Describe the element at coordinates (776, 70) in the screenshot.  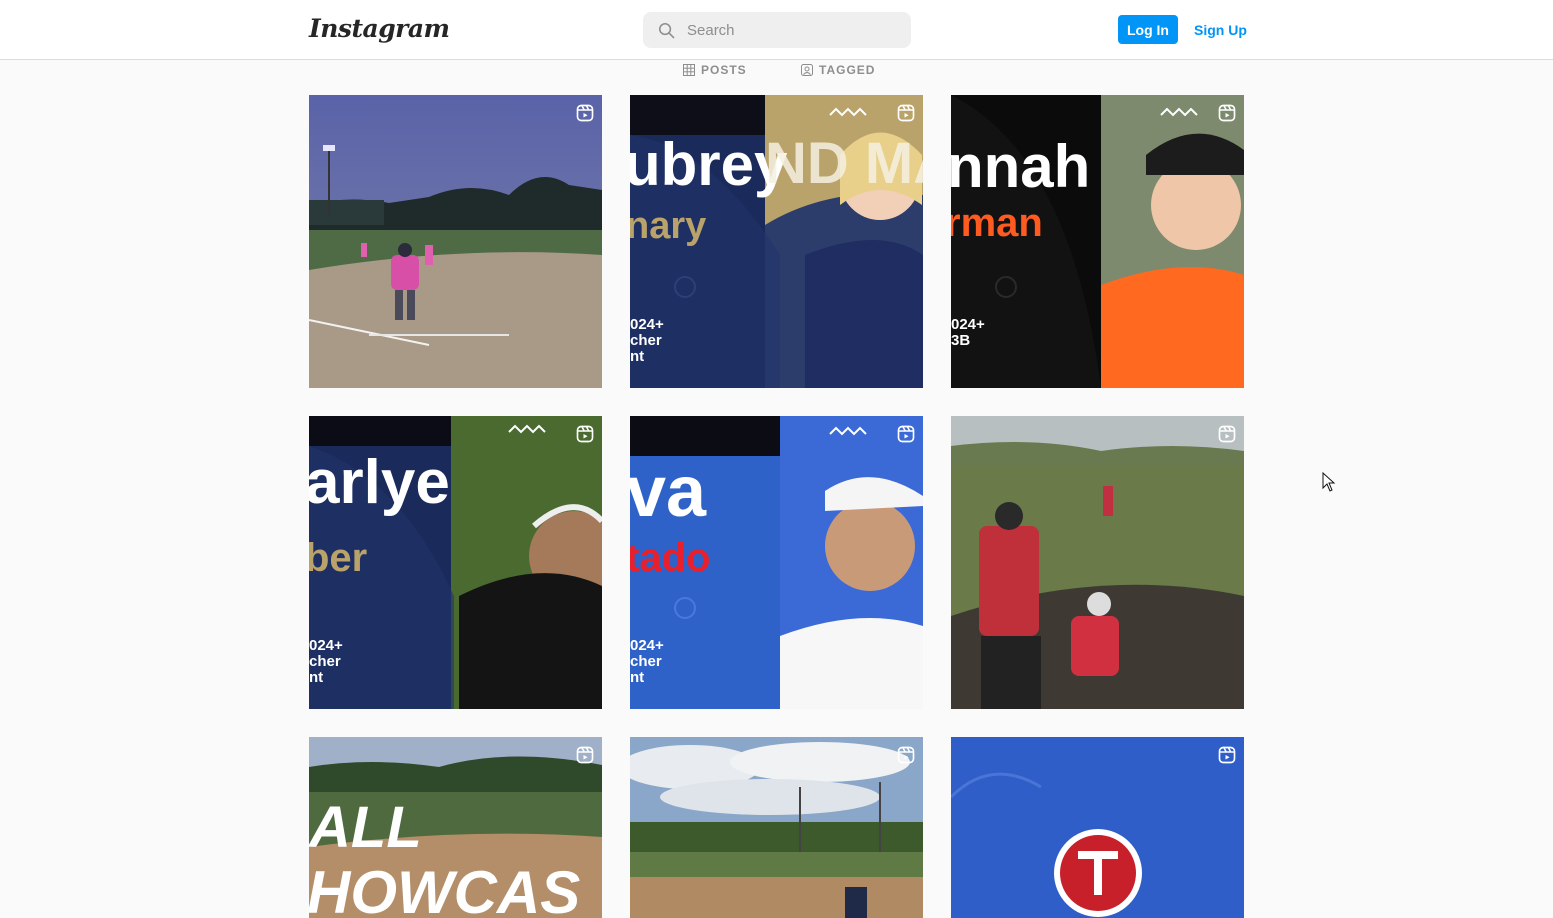
I see `profile-tabs: POSTS TAGGED` at that location.